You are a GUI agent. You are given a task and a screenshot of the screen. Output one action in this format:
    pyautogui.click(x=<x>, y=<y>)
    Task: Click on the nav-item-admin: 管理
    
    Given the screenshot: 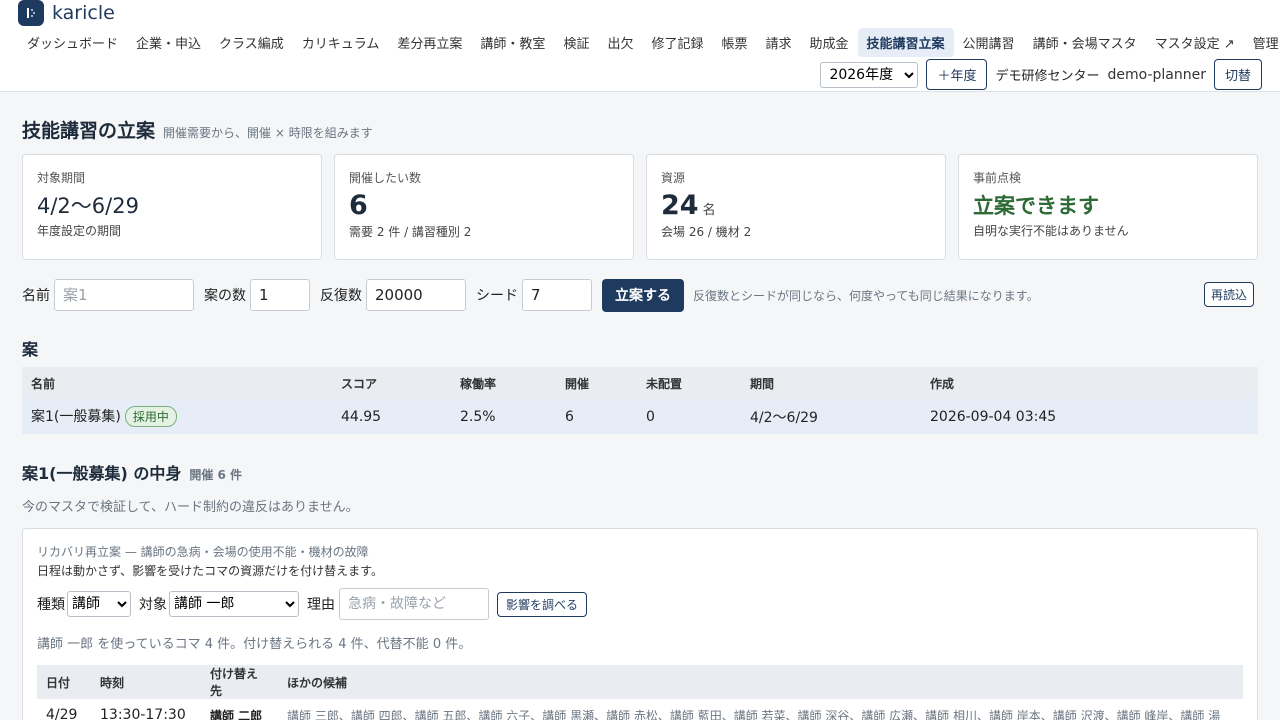 What is the action you would take?
    pyautogui.click(x=1262, y=42)
    